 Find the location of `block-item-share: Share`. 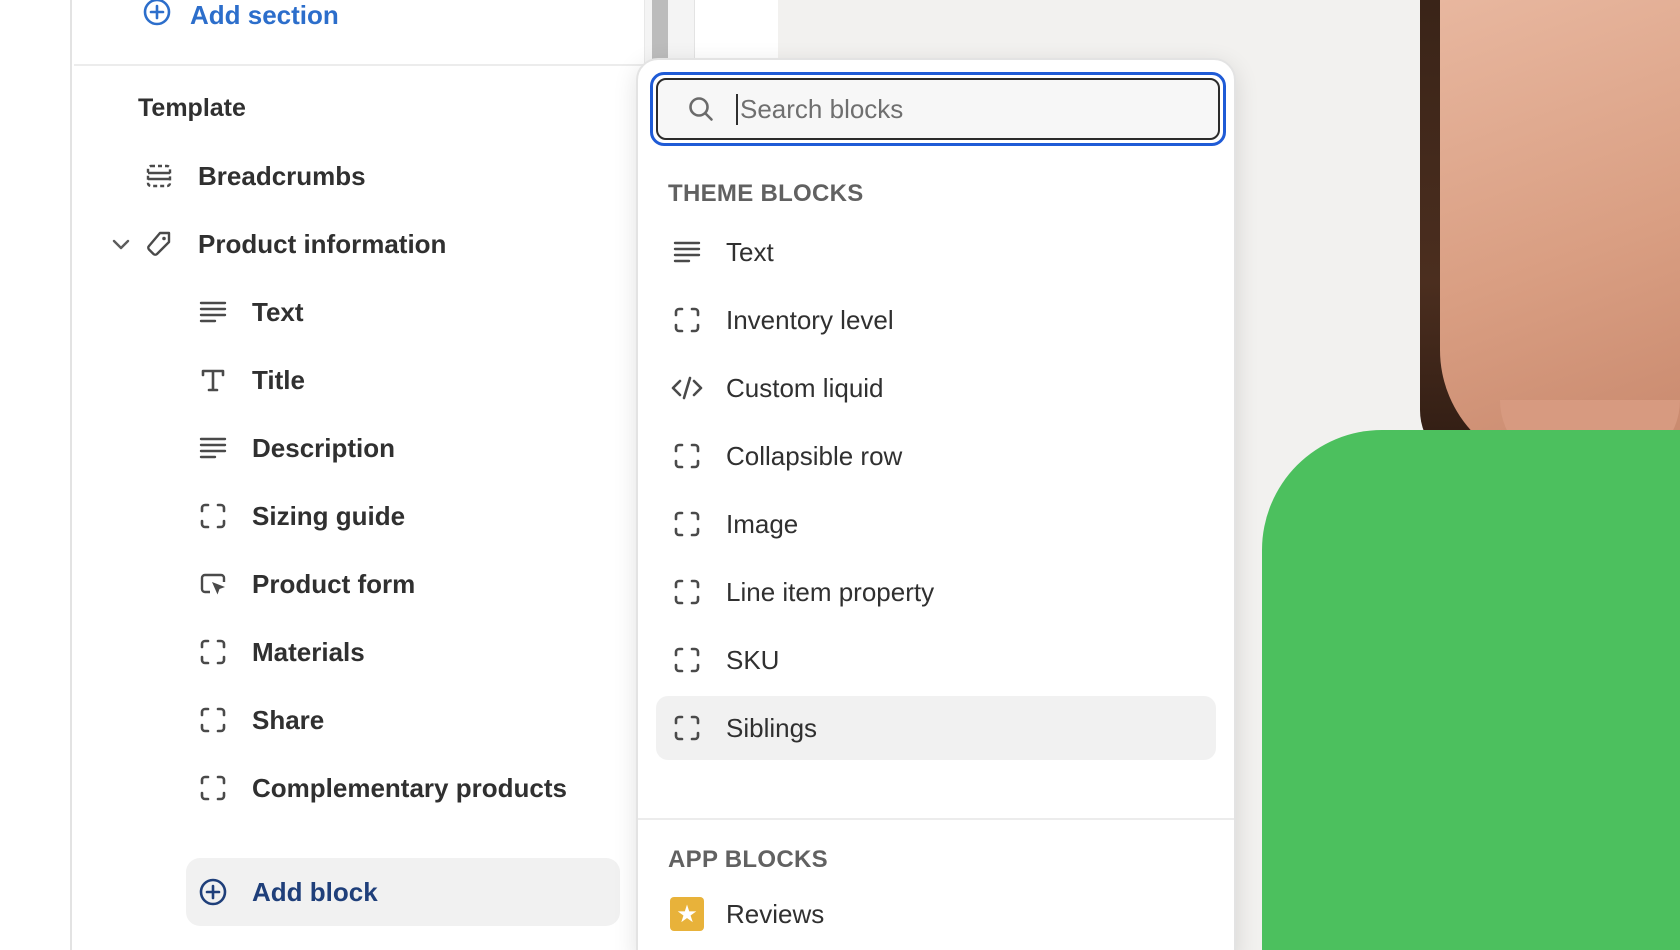

block-item-share: Share is located at coordinates (260, 720).